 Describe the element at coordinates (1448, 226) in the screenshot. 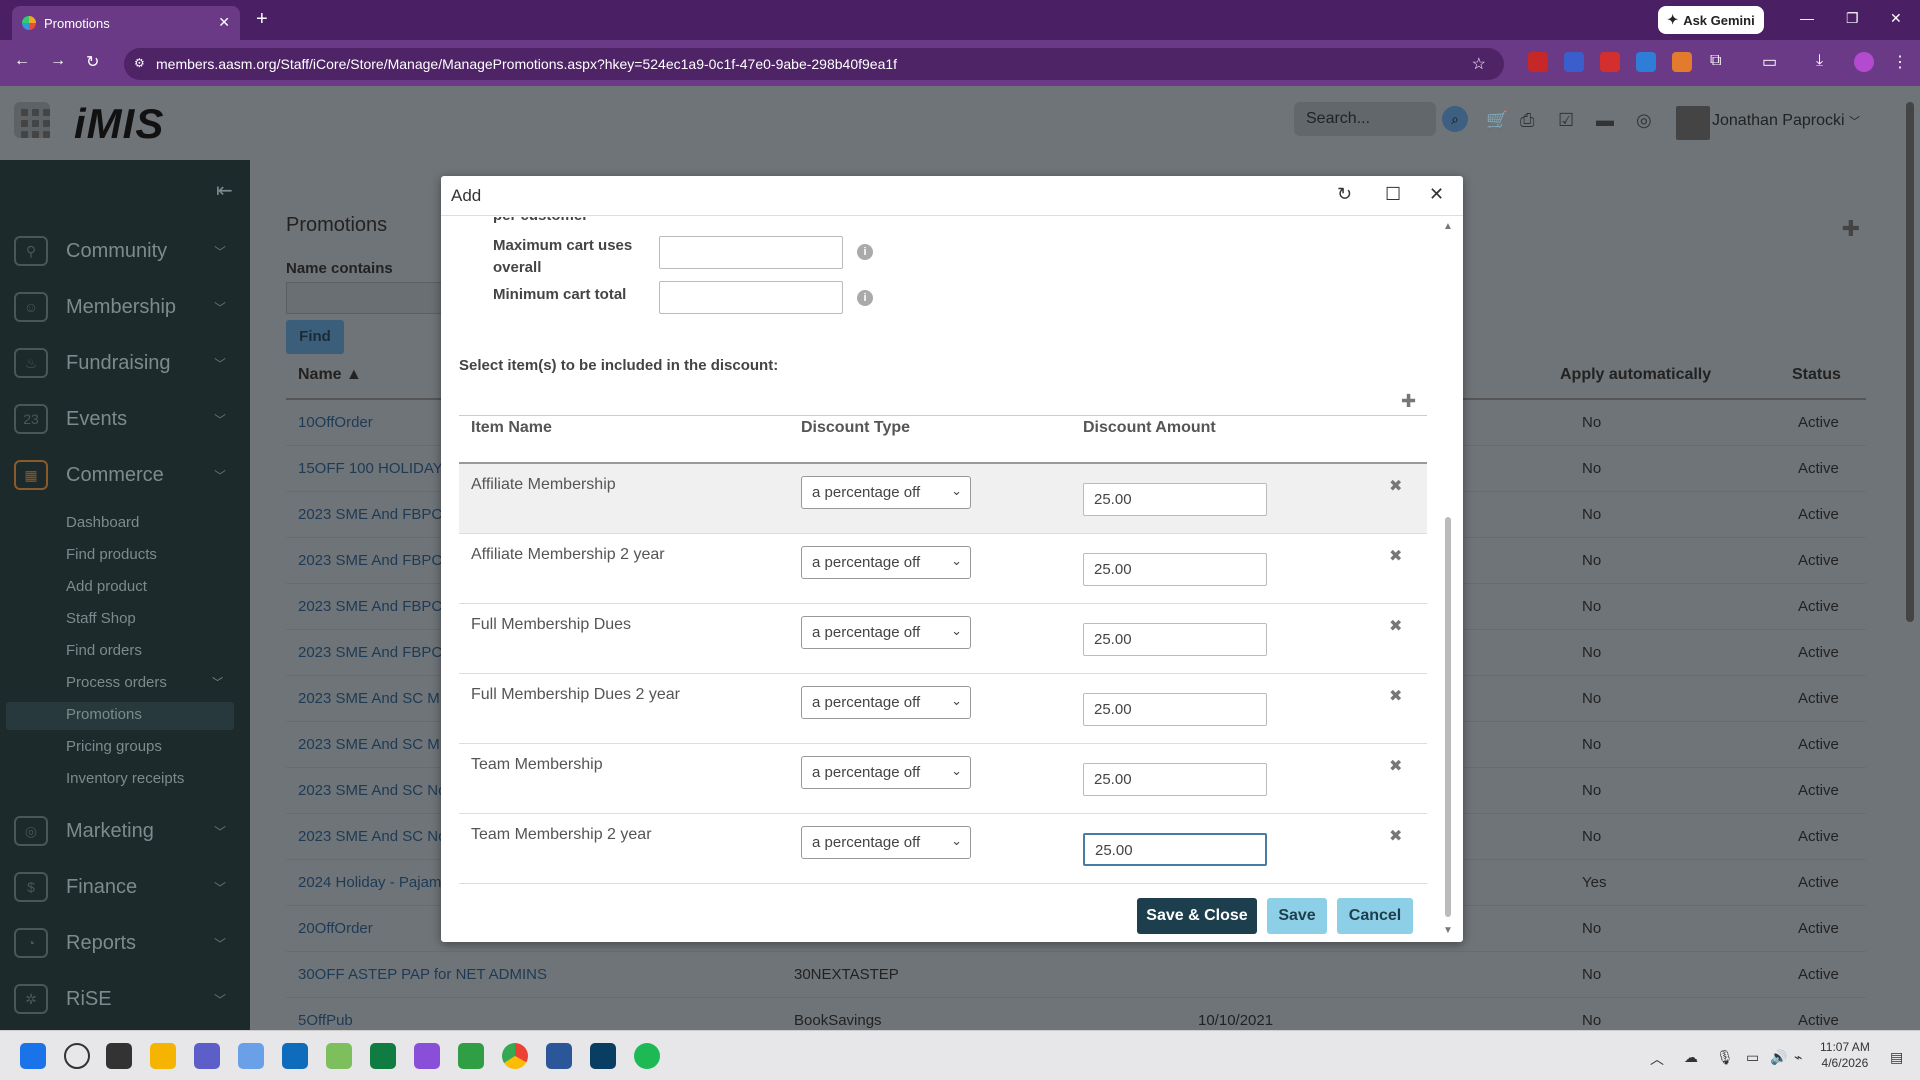

I see `scroll-up-icon: ▲` at that location.